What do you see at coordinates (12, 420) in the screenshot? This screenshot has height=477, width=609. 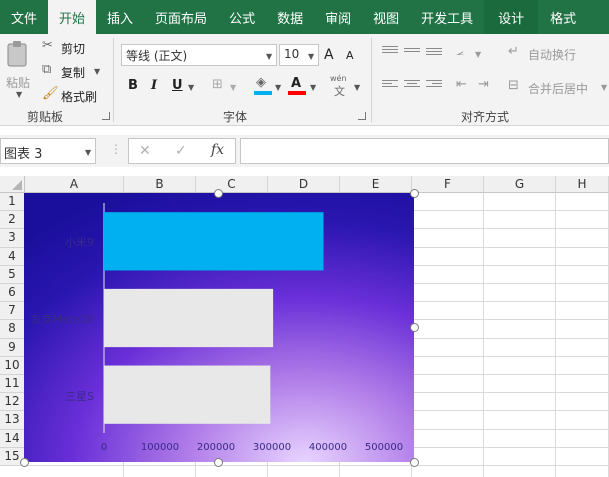 I see `row-header-13: 13` at bounding box center [12, 420].